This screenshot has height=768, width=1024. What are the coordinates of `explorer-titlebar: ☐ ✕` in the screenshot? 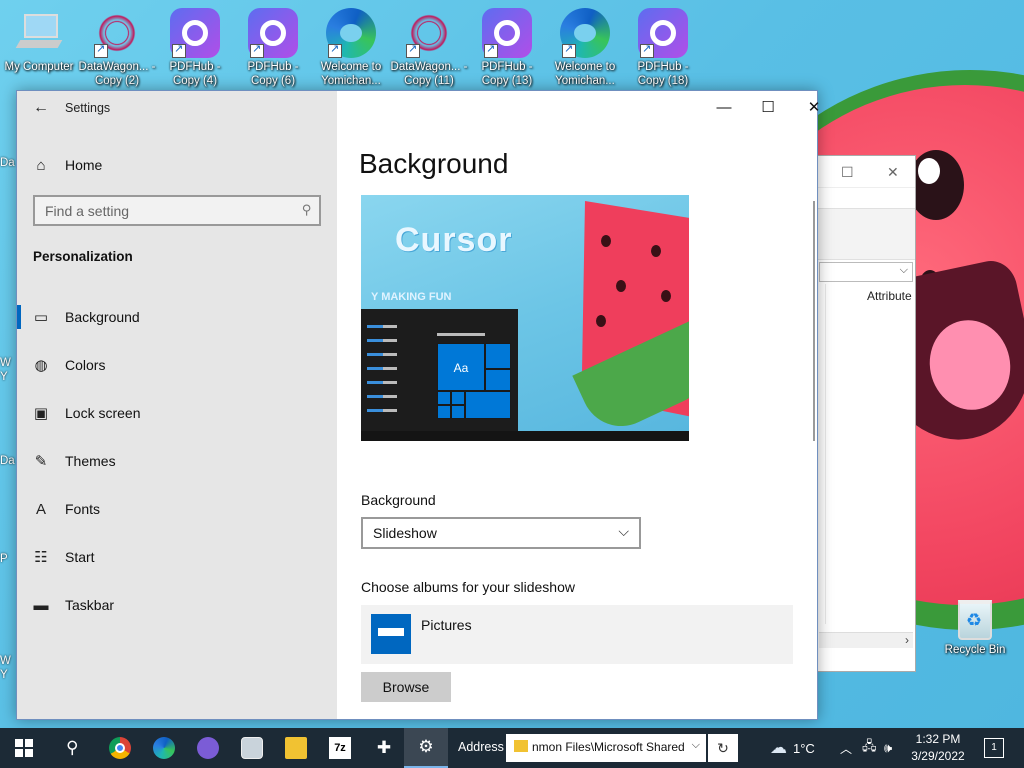 It's located at (861, 172).